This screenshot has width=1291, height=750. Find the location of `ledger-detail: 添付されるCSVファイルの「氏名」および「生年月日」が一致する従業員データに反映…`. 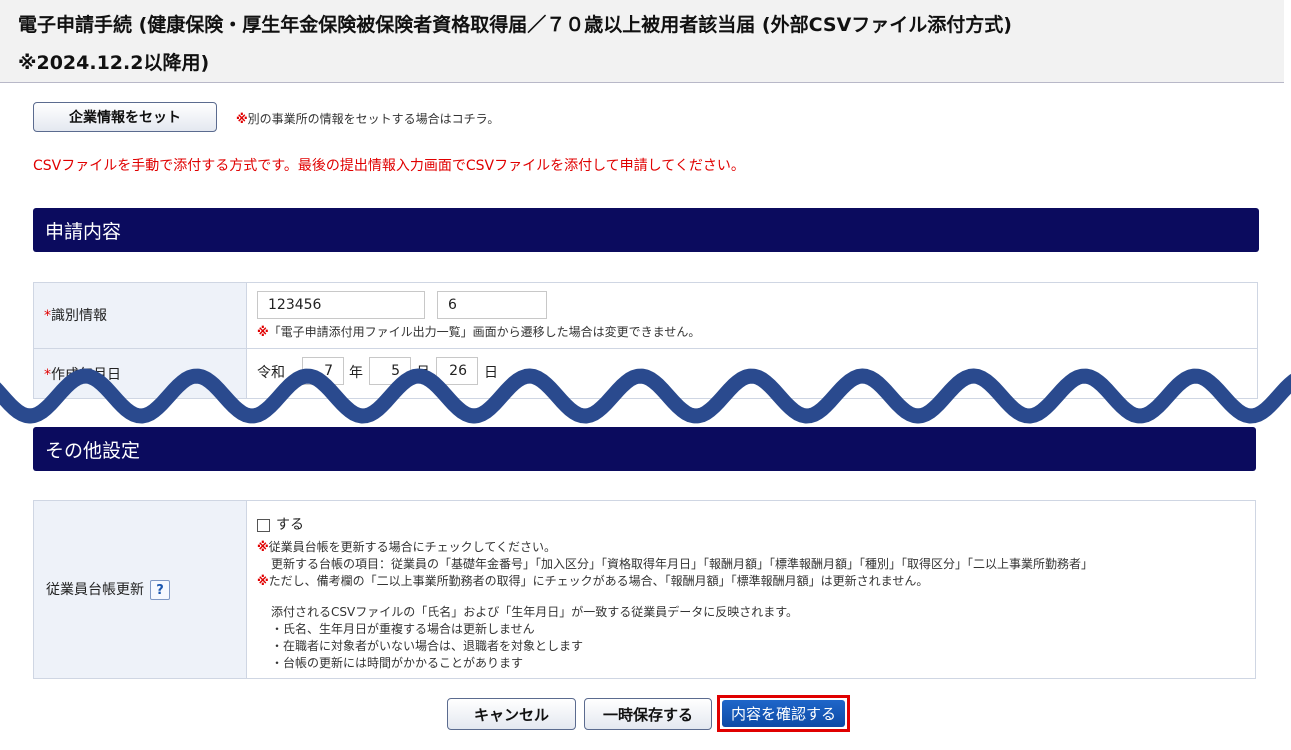

ledger-detail: 添付されるCSVファイルの「氏名」および「生年月日」が一致する従業員データに反映… is located at coordinates (535, 612).